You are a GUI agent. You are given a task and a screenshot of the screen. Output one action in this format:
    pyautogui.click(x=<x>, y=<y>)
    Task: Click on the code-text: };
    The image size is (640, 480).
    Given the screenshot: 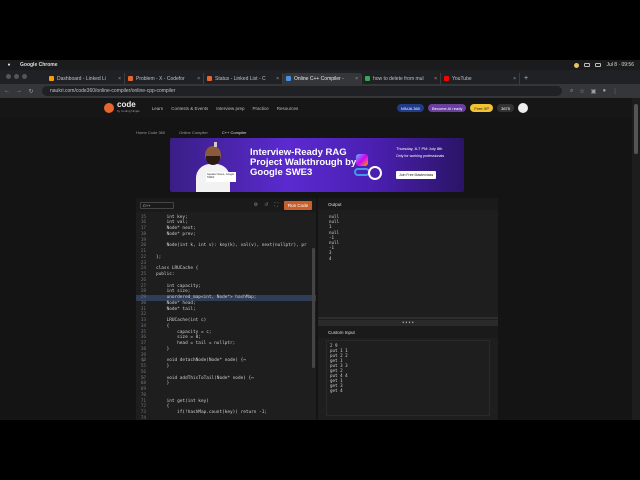 What is the action you would take?
    pyautogui.click(x=159, y=257)
    